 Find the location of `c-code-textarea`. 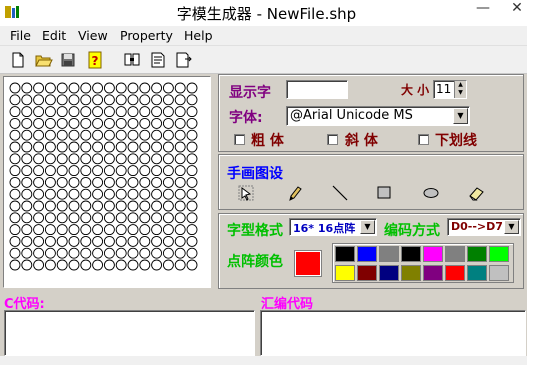

c-code-textarea is located at coordinates (129, 333).